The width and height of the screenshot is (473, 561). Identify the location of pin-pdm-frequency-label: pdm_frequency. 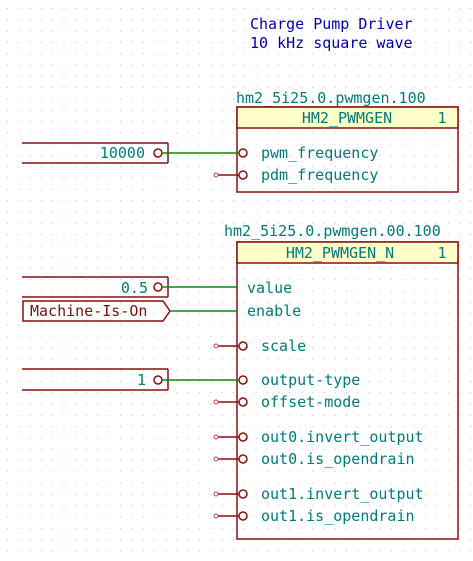
(319, 175).